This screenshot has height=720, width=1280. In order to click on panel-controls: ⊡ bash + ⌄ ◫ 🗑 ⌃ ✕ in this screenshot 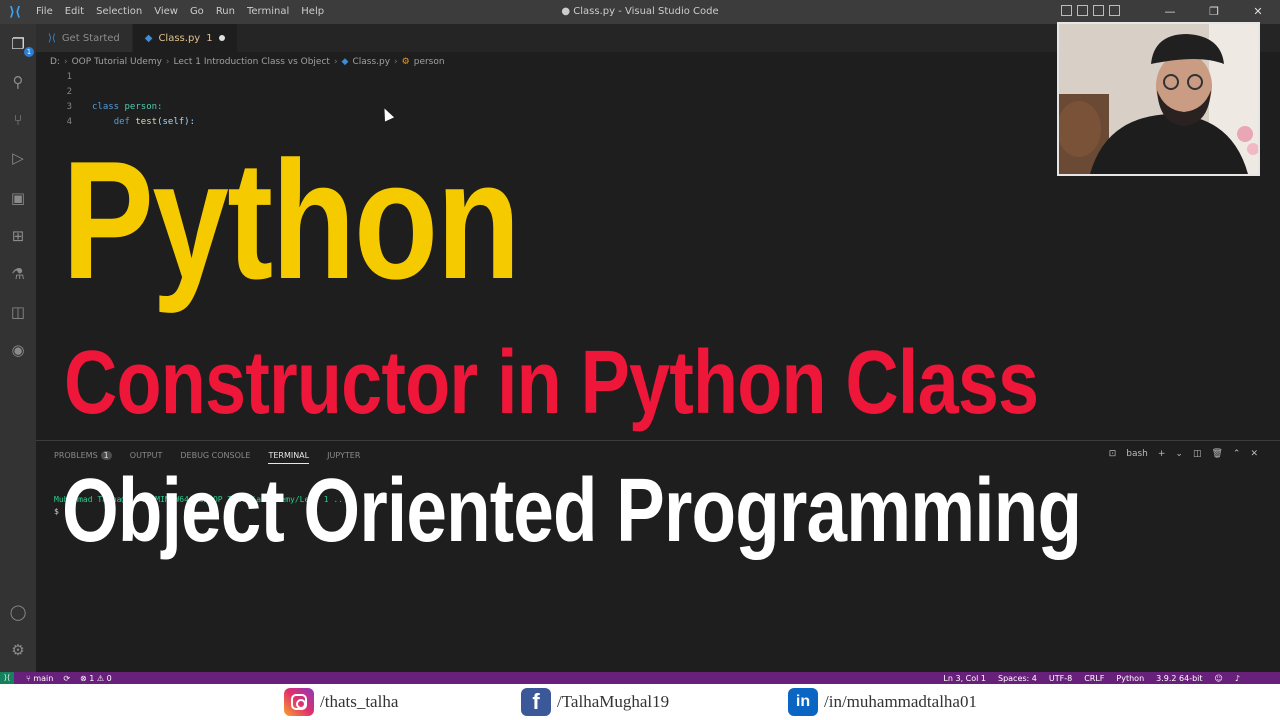, I will do `click(1183, 454)`.